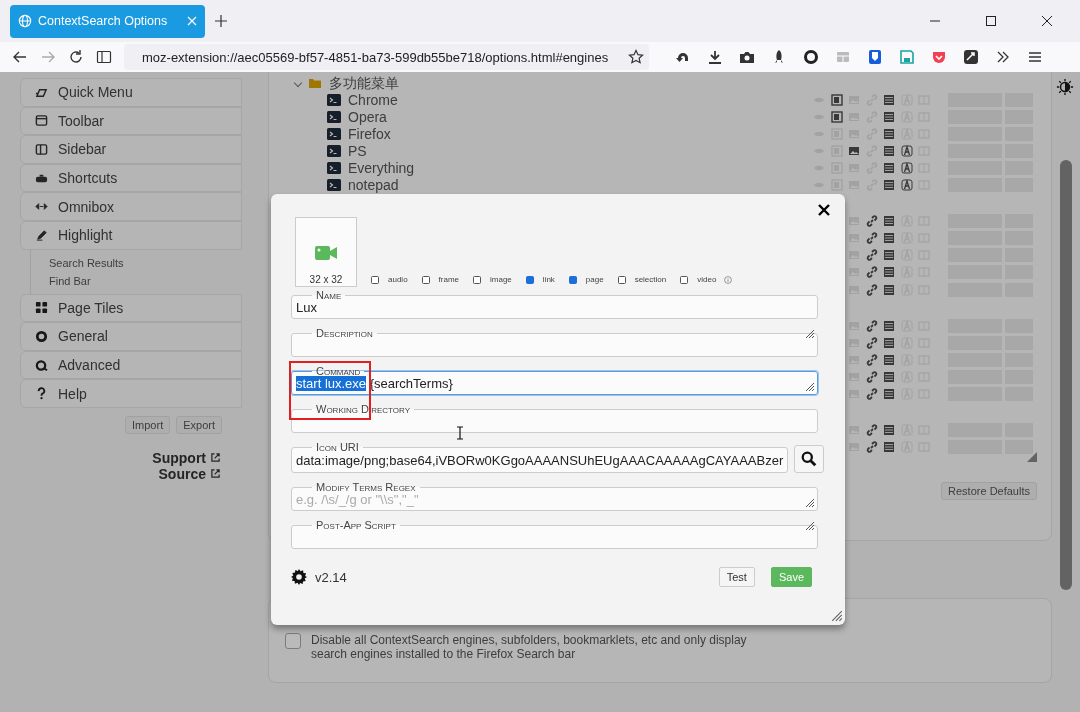  What do you see at coordinates (971, 57) in the screenshot?
I see `extension-icon` at bounding box center [971, 57].